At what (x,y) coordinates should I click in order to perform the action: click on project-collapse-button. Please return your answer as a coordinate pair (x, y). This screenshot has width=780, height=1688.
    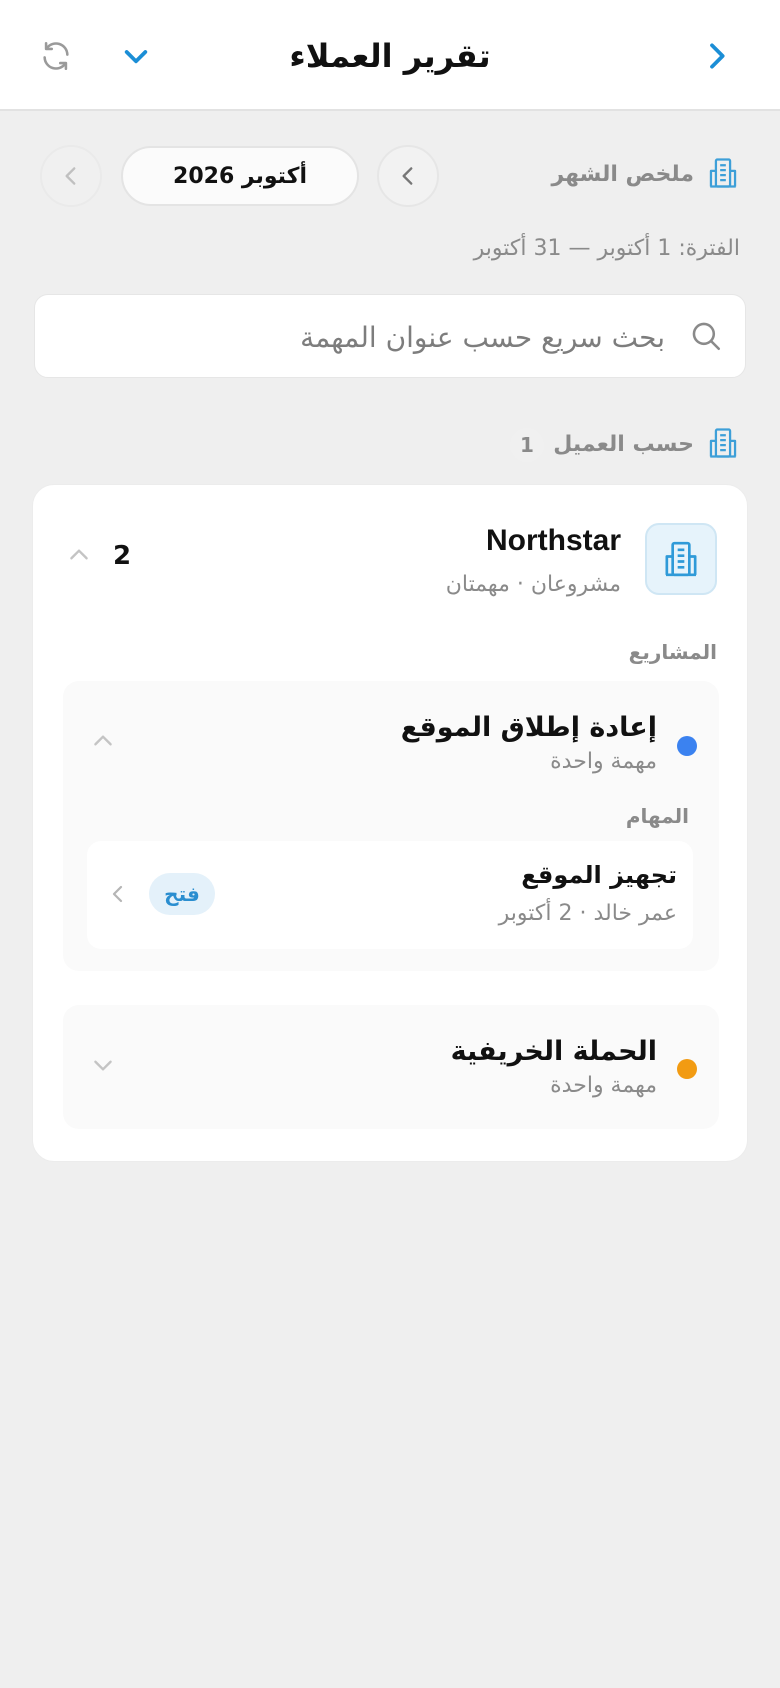
    Looking at the image, I should click on (103, 741).